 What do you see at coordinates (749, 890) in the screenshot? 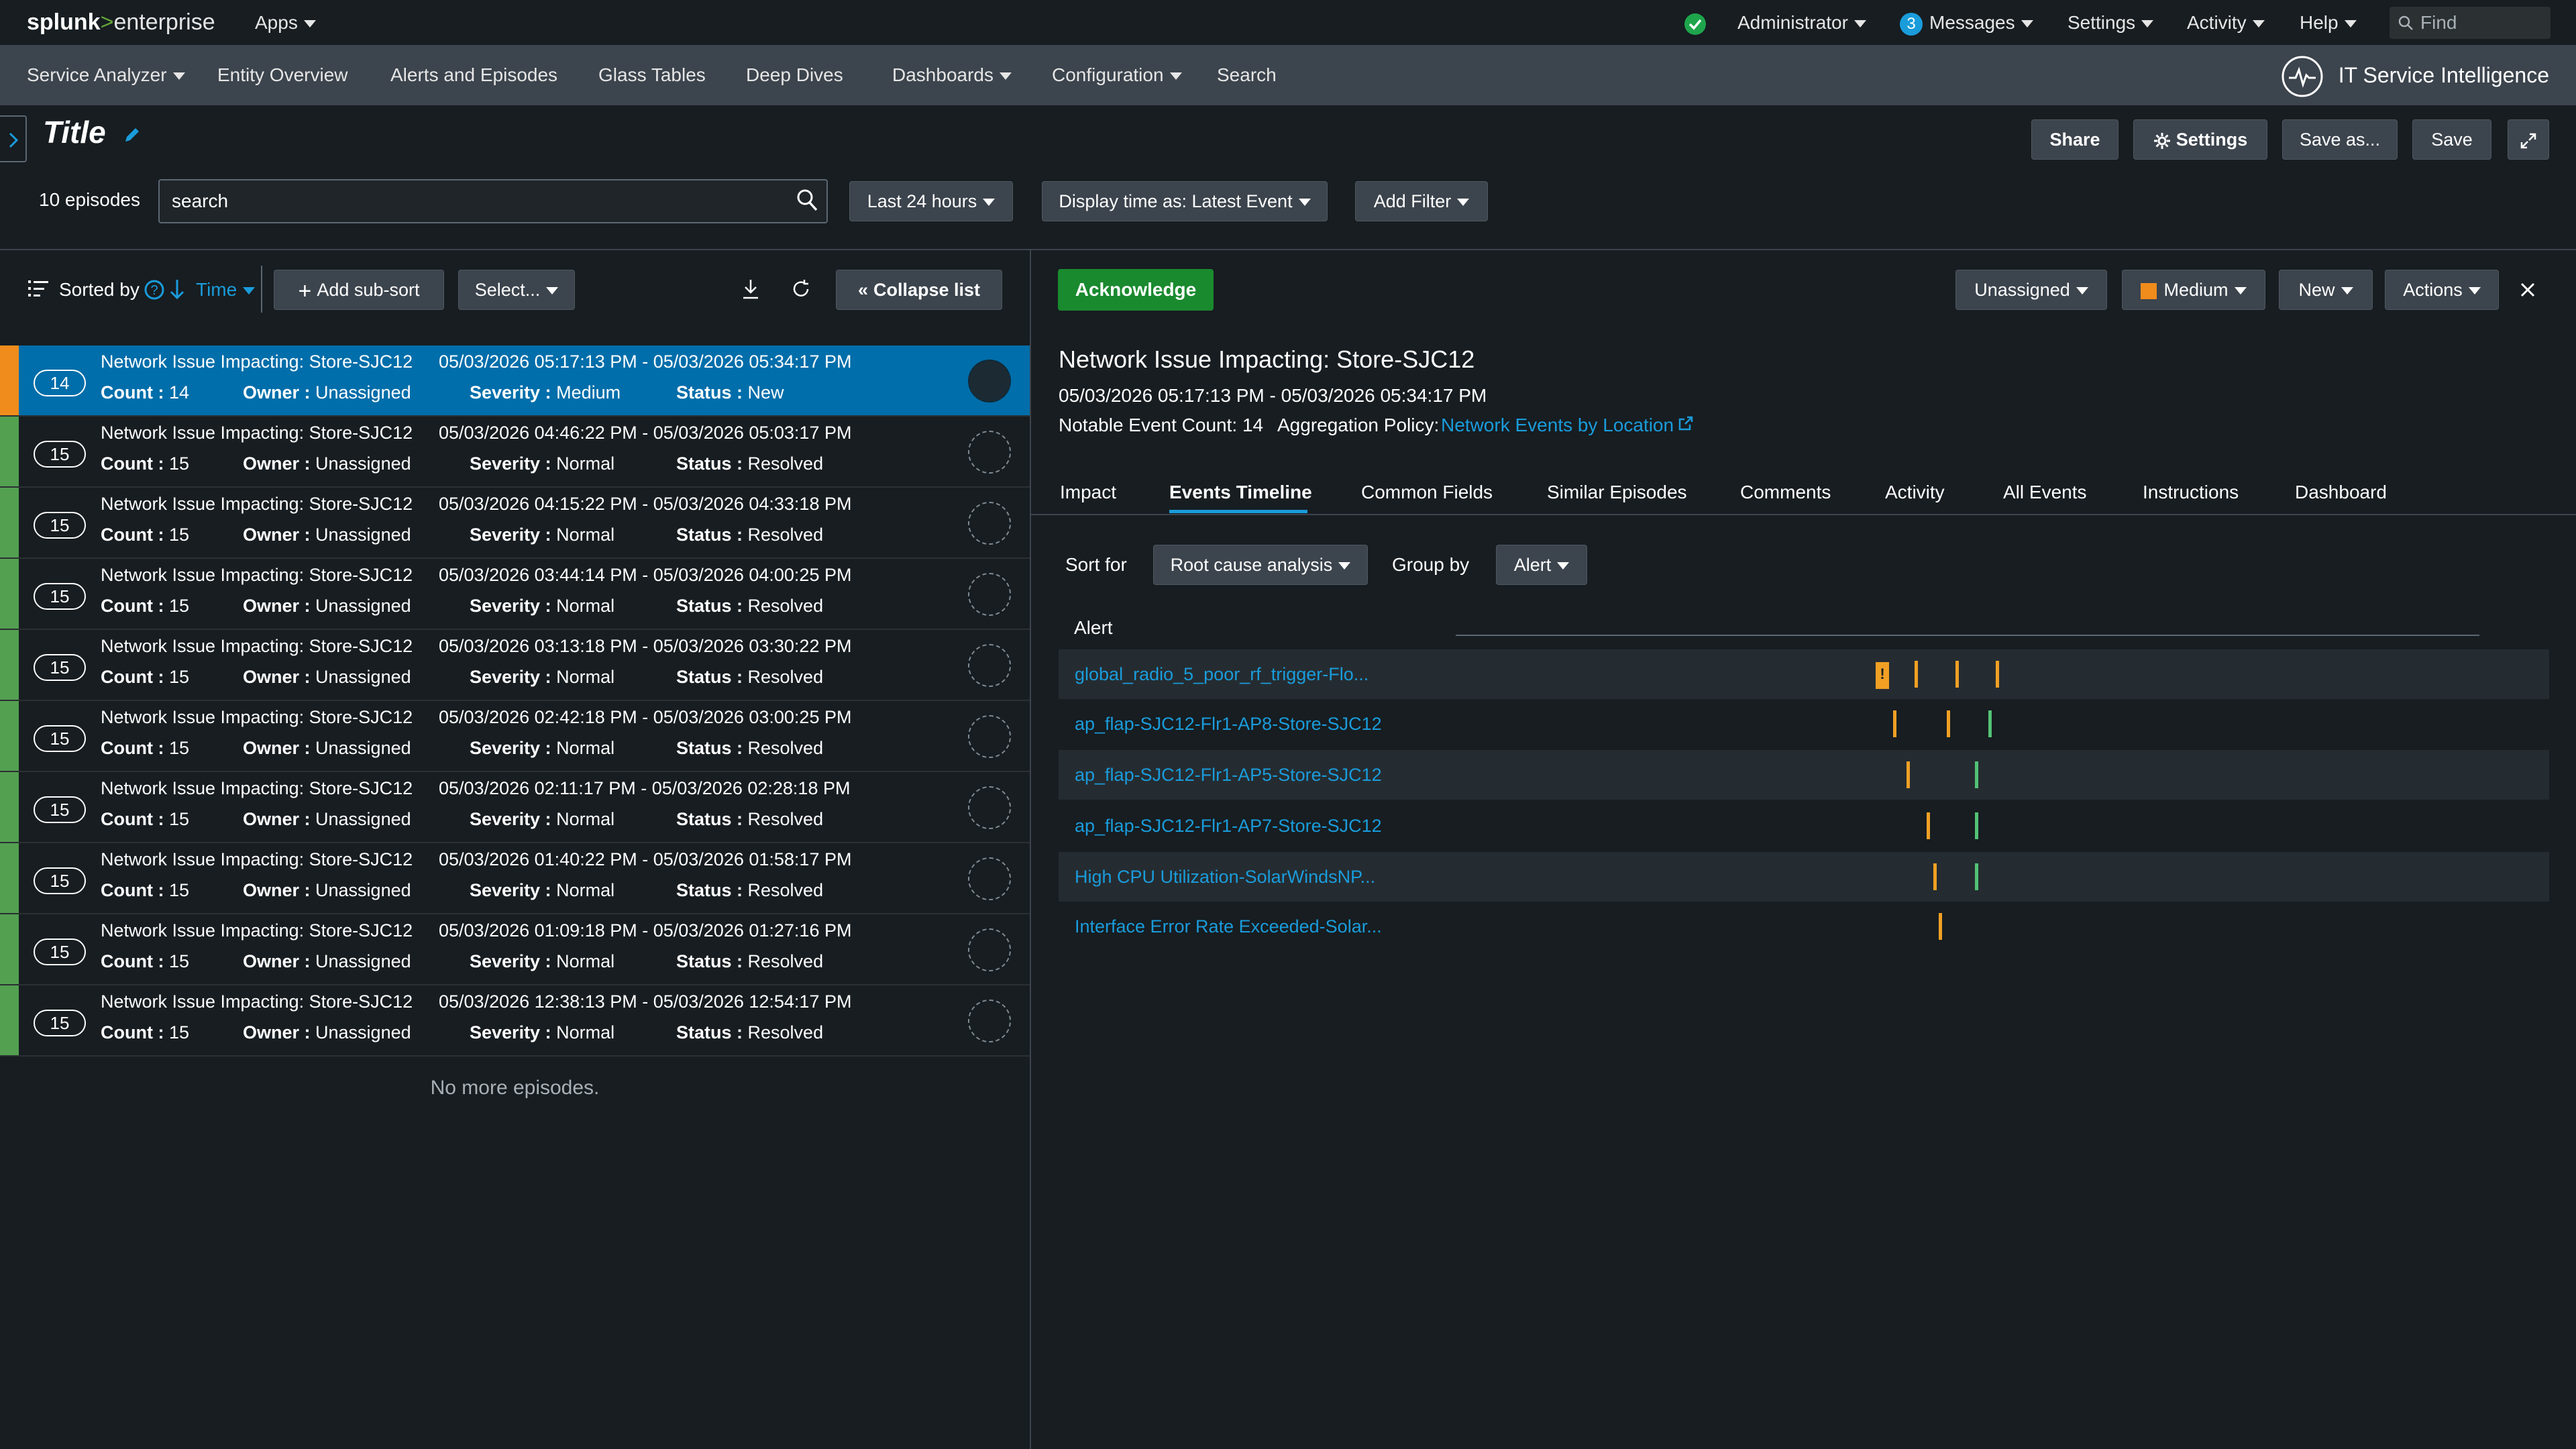
I see `episode-status-field: Status : Resolved` at bounding box center [749, 890].